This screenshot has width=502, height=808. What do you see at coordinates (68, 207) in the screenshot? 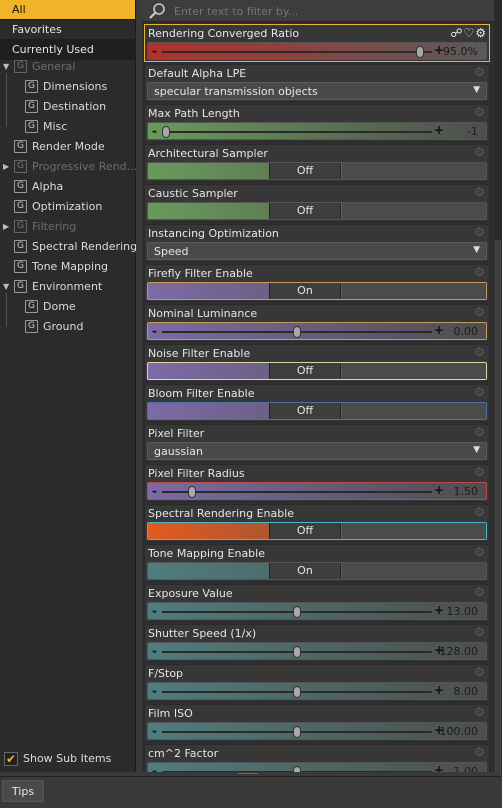
I see `sidebar-item-optimization: G Optimization` at bounding box center [68, 207].